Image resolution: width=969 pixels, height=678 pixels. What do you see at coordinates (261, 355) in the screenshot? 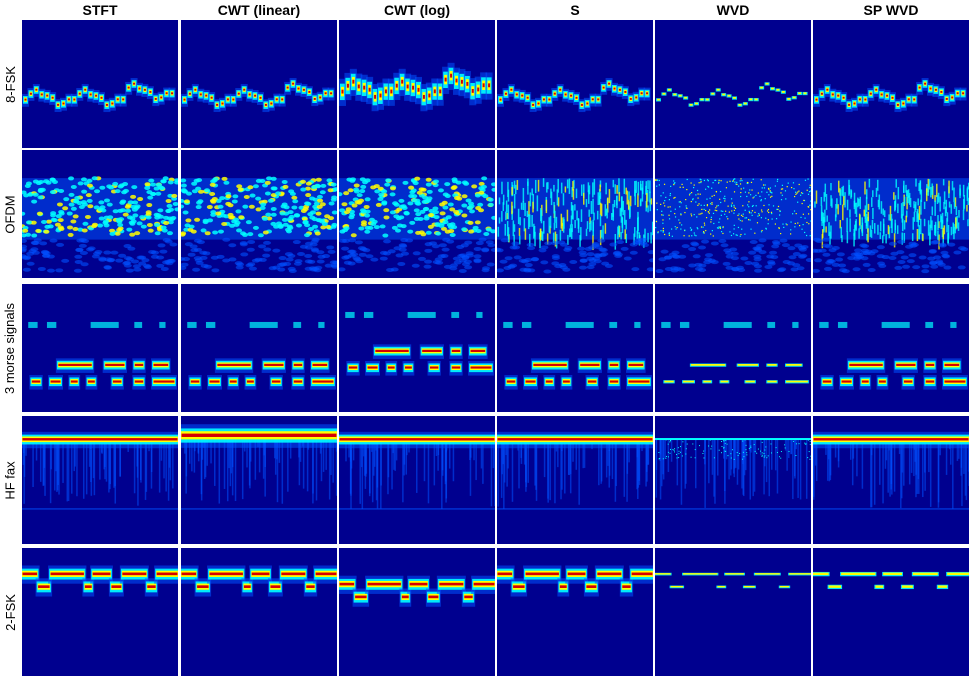
I see `spectrogram-3-morse-signals-cwt-linear` at bounding box center [261, 355].